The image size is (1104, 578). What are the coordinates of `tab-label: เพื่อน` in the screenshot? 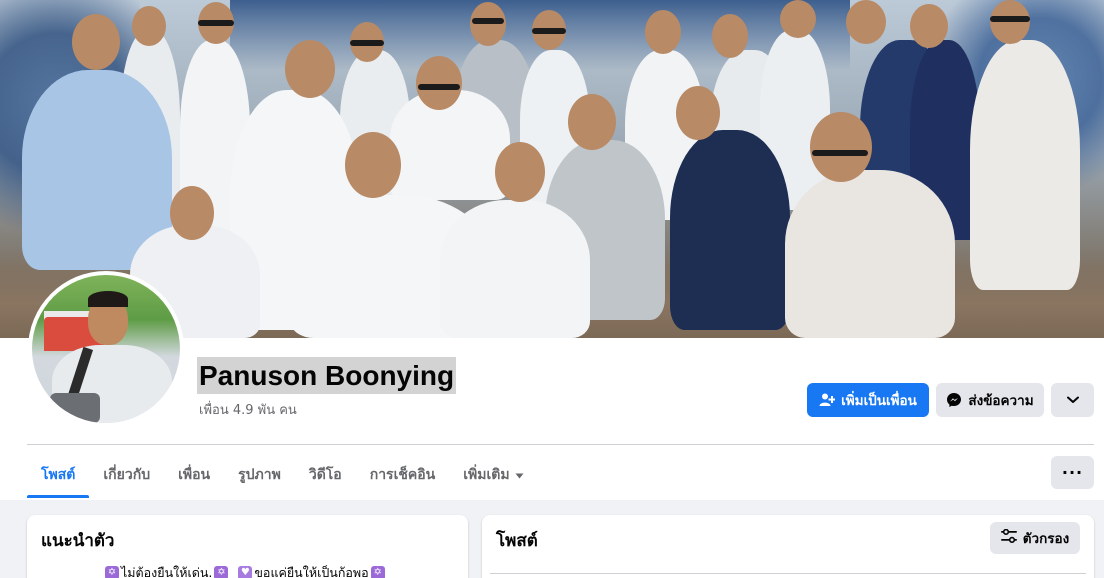 It's located at (194, 475).